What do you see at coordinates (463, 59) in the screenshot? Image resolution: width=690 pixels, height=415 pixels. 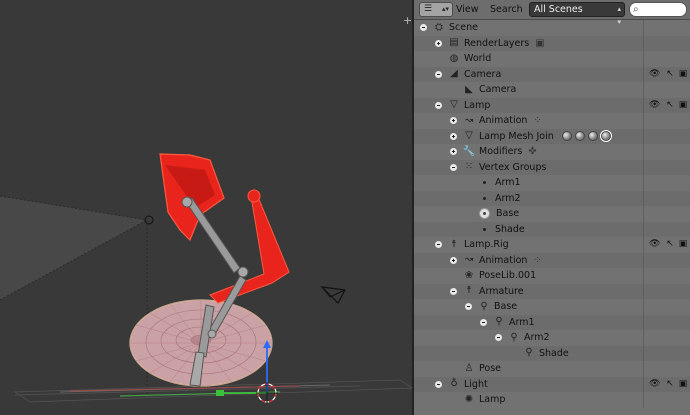 I see `outliner-item: ◍ World` at bounding box center [463, 59].